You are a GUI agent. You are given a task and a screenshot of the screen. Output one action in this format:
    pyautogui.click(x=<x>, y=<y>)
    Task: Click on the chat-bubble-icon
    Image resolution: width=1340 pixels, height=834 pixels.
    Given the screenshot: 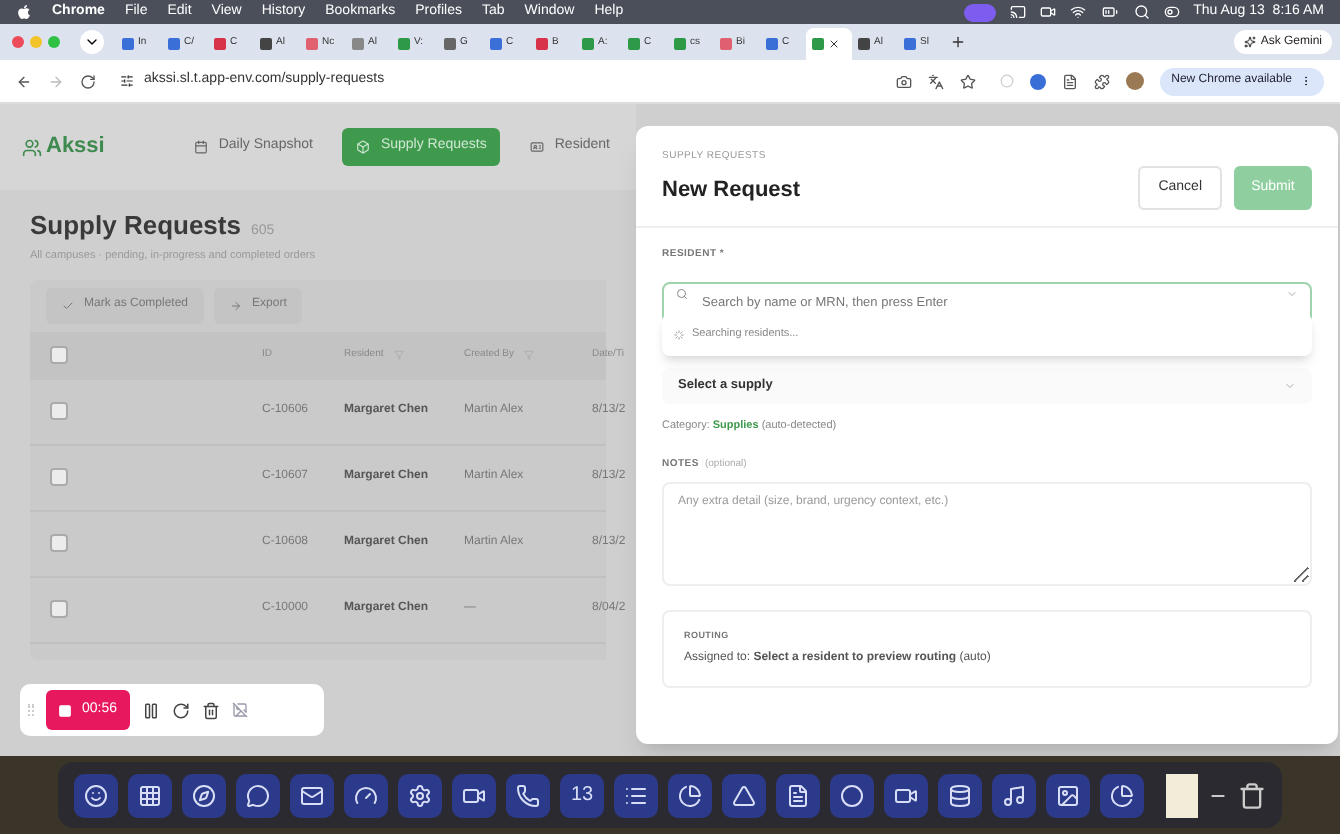 What is the action you would take?
    pyautogui.click(x=258, y=795)
    